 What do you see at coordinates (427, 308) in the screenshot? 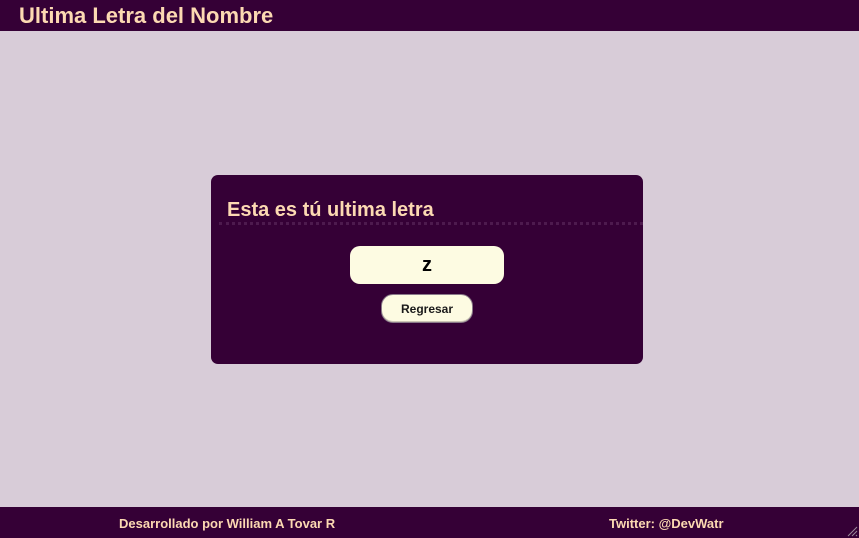
I see `back-button: Regresar` at bounding box center [427, 308].